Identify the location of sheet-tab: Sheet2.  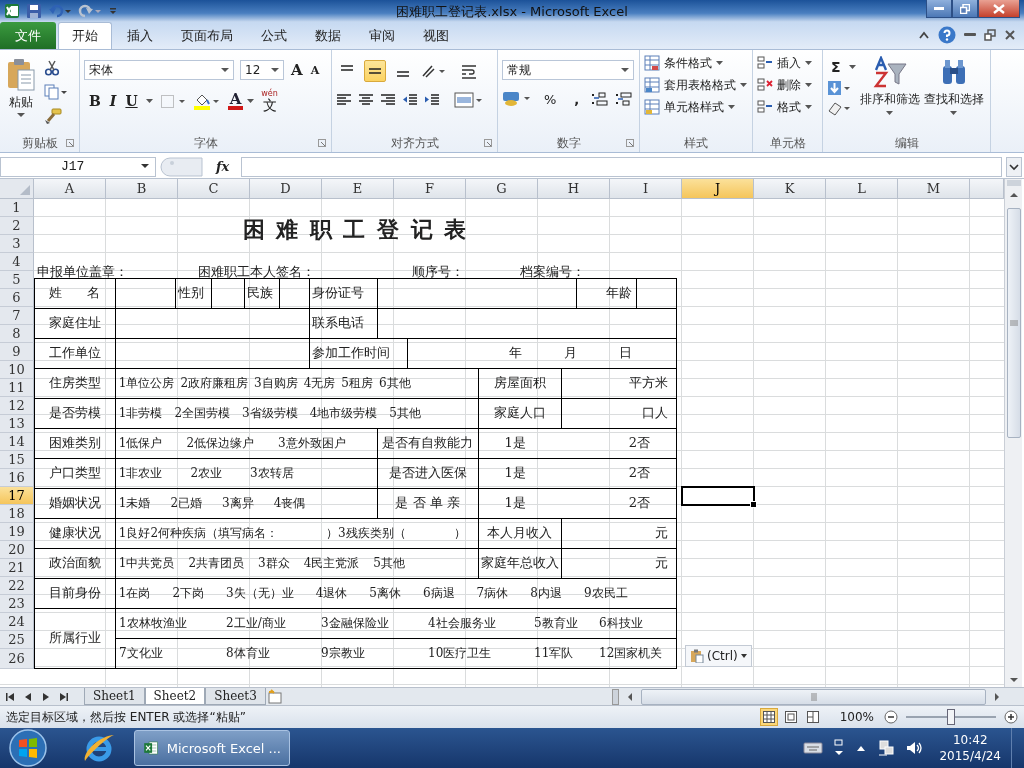
(175, 697).